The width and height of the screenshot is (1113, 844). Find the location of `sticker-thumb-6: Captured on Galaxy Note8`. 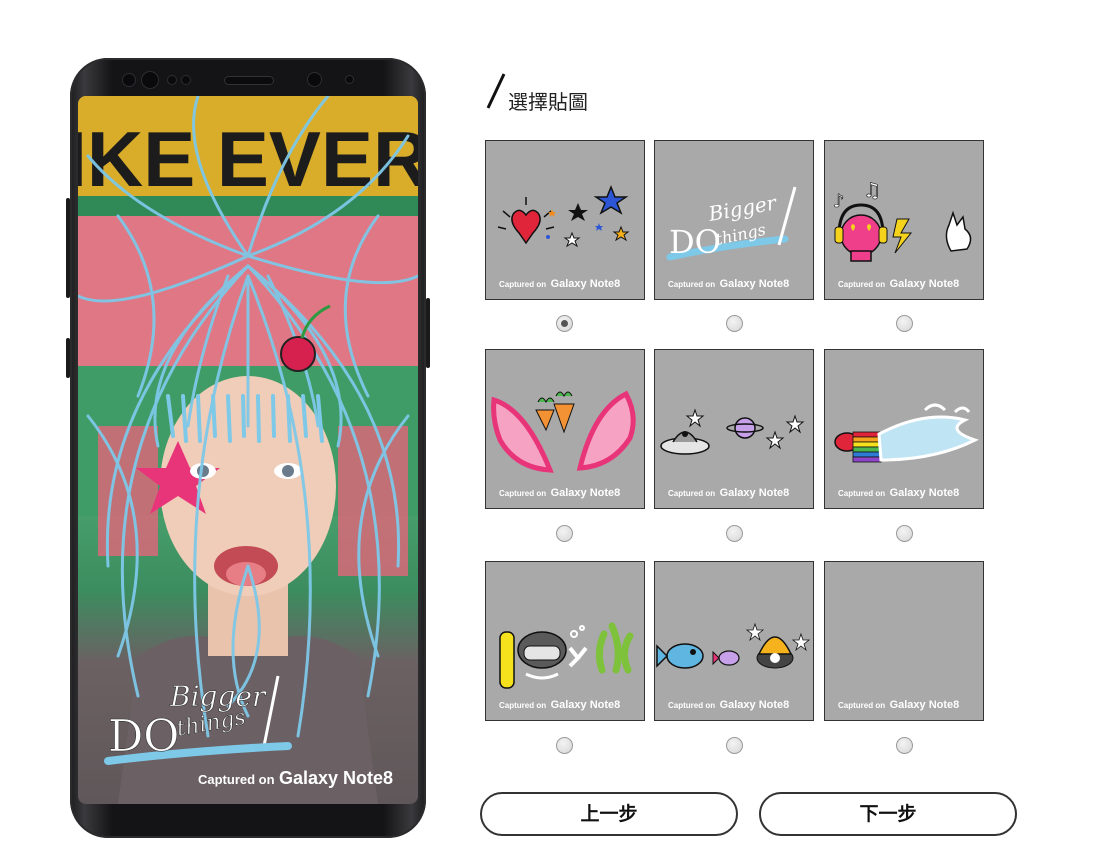

sticker-thumb-6: Captured on Galaxy Note8 is located at coordinates (904, 429).